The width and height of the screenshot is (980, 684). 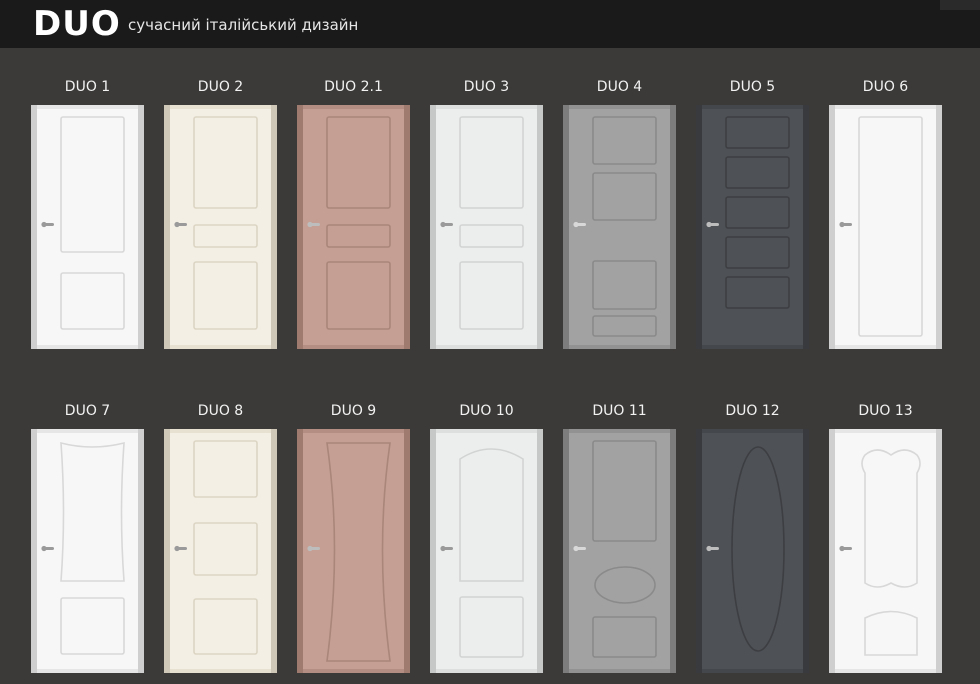 What do you see at coordinates (490, 24) in the screenshot?
I see `site-header: DUO сучасний італійський дизайн` at bounding box center [490, 24].